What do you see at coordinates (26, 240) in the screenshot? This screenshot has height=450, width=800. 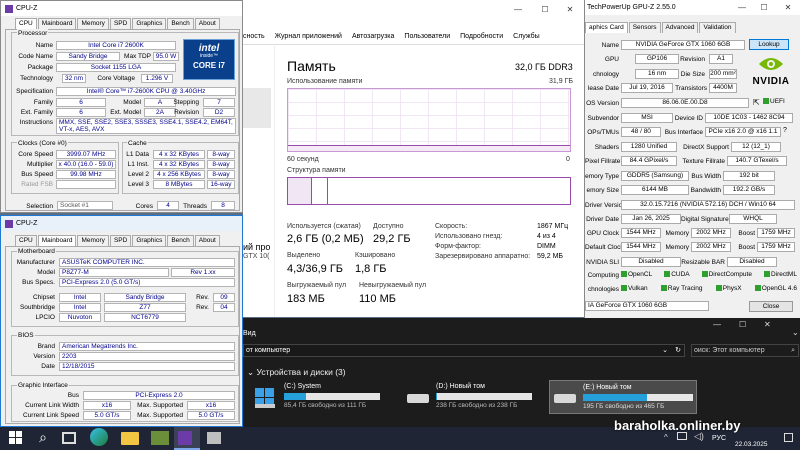 I see `tab2-cpu: CPU` at bounding box center [26, 240].